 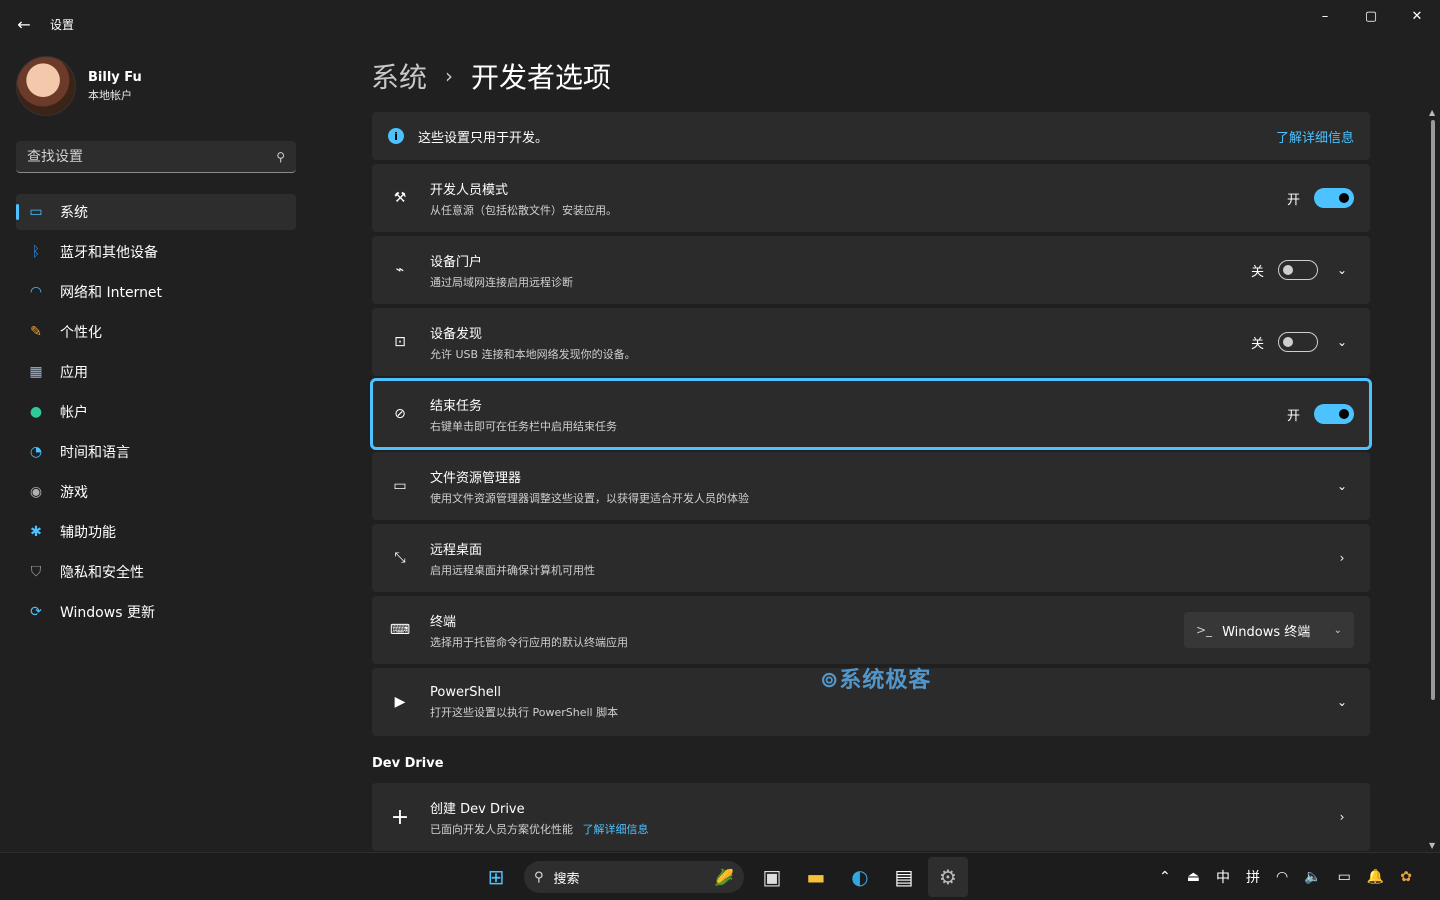 What do you see at coordinates (400, 630) in the screenshot?
I see `terminal-icon: ⌨` at bounding box center [400, 630].